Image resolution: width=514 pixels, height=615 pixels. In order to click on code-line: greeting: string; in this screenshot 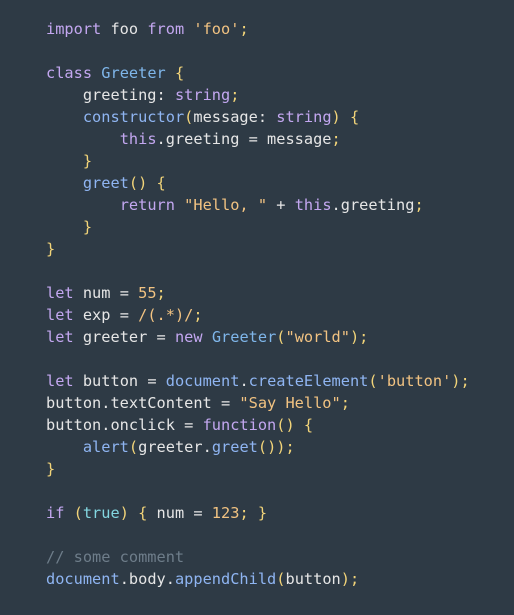, I will do `click(280, 95)`.